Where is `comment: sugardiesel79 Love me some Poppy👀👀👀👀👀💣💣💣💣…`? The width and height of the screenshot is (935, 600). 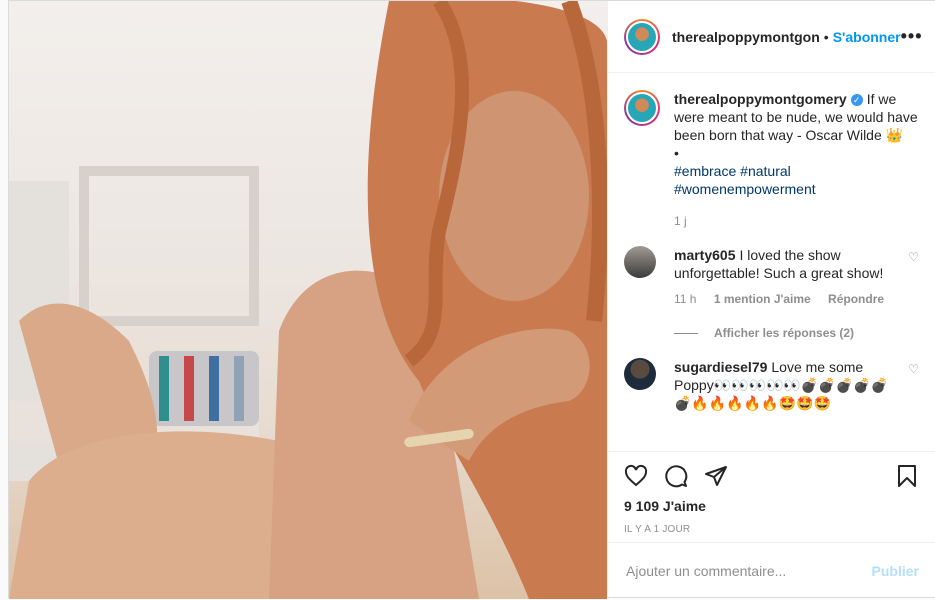 comment: sugardiesel79 Love me some Poppy👀👀👀👀👀💣💣💣💣… is located at coordinates (771, 385).